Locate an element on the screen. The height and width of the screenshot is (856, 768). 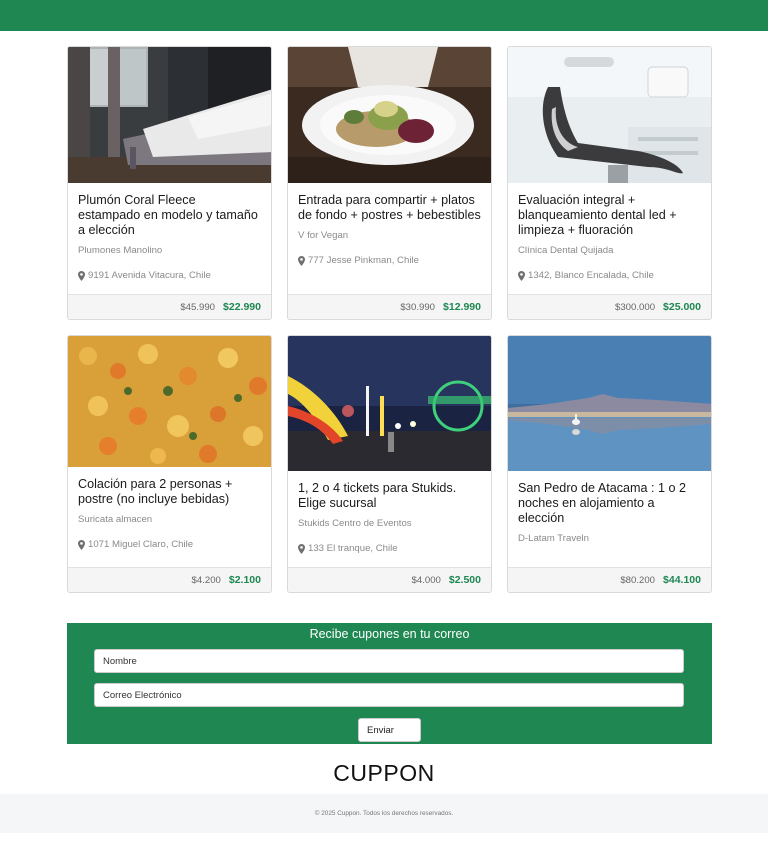
deal-new-price: $12.990 is located at coordinates (462, 307).